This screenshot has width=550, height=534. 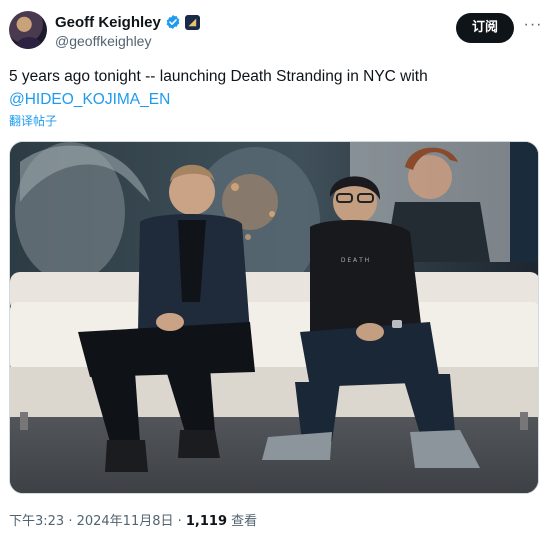 I want to click on affiliate-badge-icon: ◢, so click(x=192, y=22).